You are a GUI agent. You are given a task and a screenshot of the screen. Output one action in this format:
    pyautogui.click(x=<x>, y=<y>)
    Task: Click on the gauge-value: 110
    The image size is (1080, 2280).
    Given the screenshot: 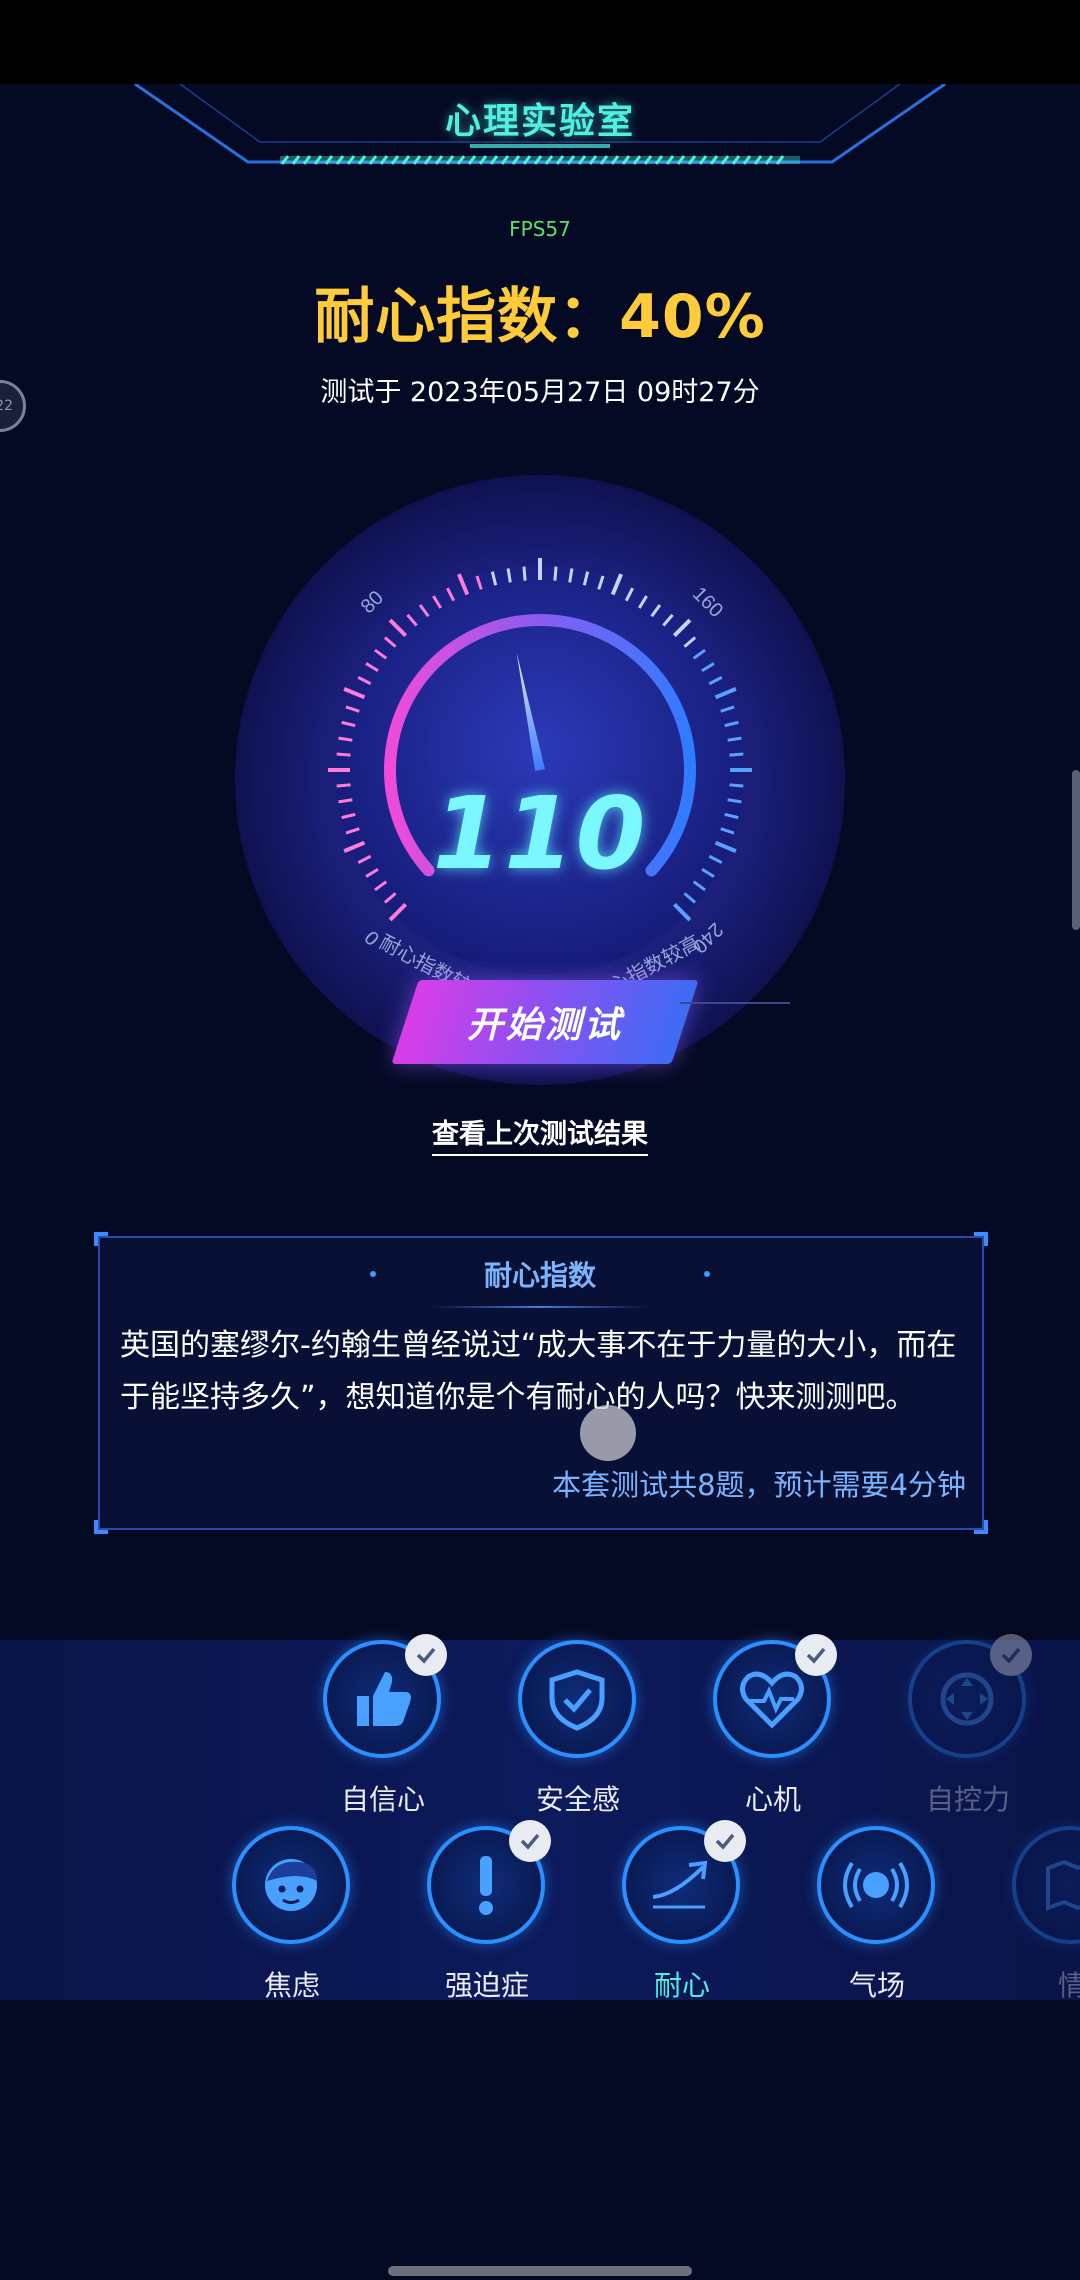 What is the action you would take?
    pyautogui.click(x=540, y=833)
    